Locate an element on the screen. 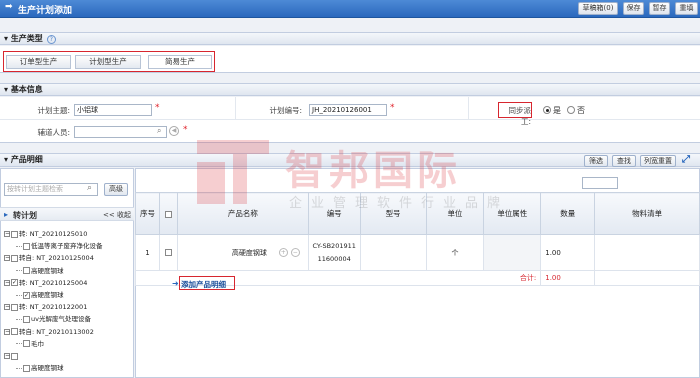 This screenshot has width=700, height=378. tree-item: uv光解废气处理设备 is located at coordinates (53, 319).